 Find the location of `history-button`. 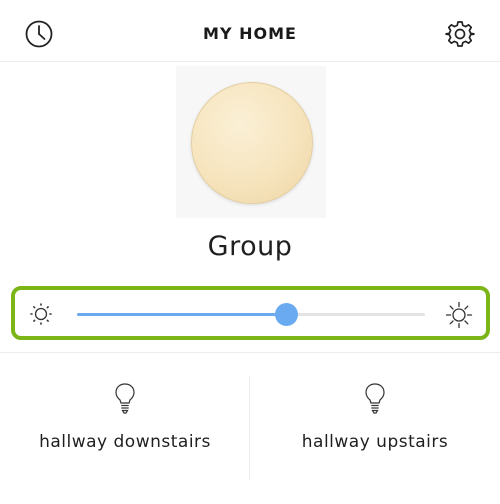

history-button is located at coordinates (39, 34).